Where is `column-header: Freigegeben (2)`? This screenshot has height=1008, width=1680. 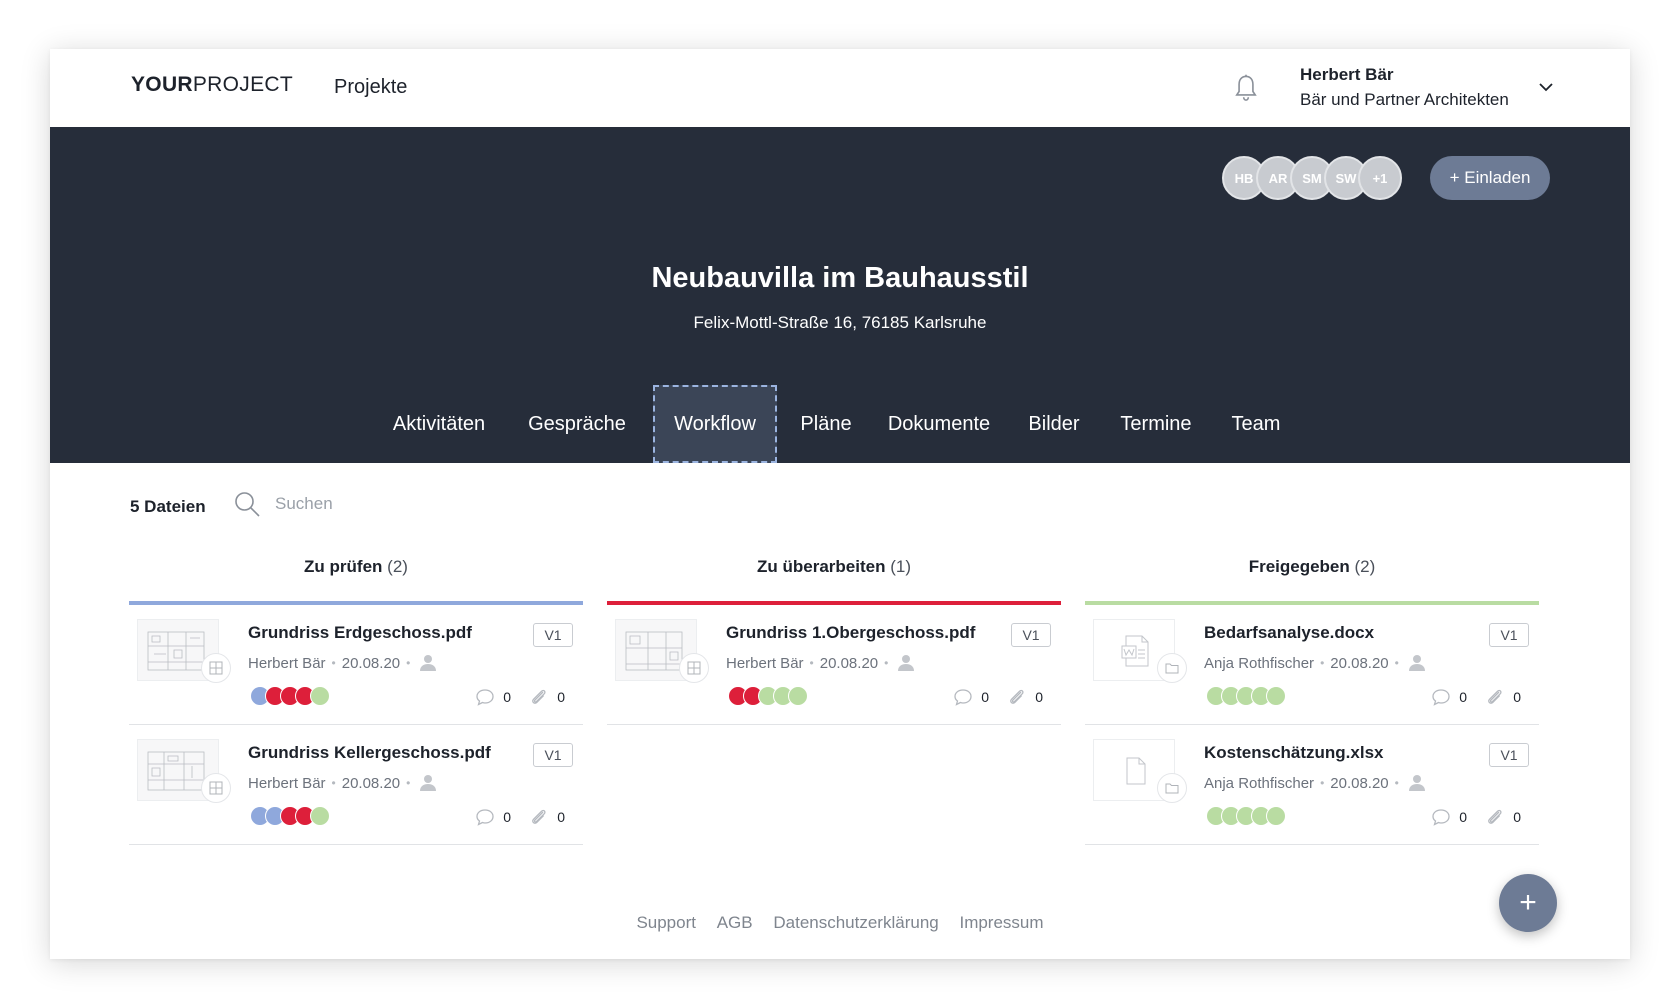
column-header: Freigegeben (2) is located at coordinates (1312, 575).